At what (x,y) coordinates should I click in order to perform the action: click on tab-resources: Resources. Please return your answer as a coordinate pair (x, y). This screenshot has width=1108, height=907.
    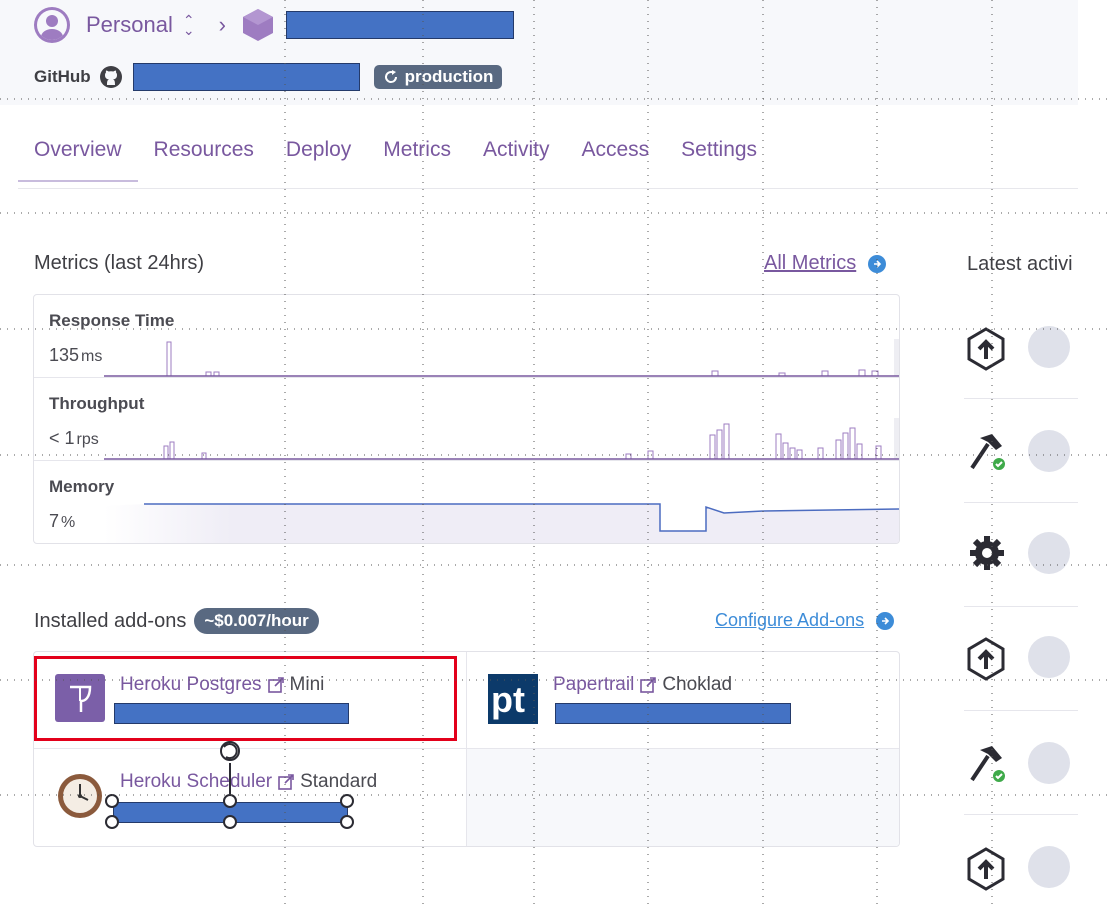
    Looking at the image, I should click on (204, 156).